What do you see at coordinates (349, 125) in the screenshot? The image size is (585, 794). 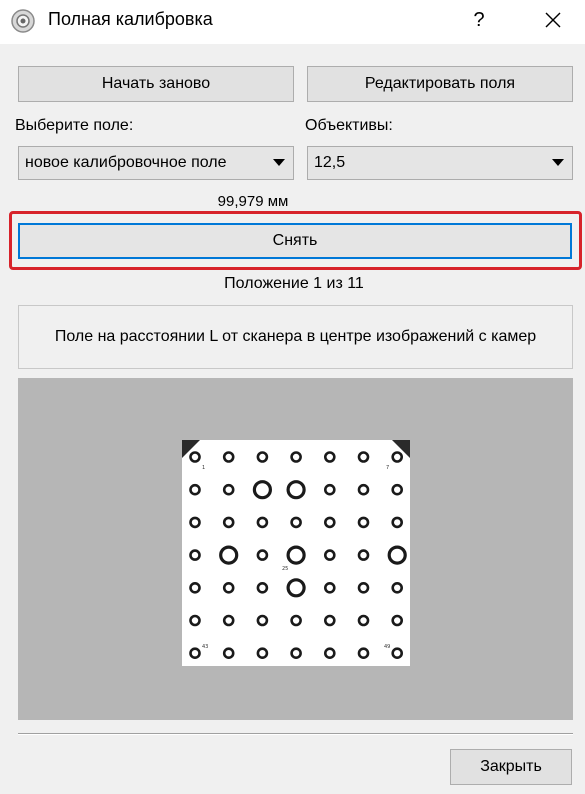 I see `lens-select-label: Объективы:` at bounding box center [349, 125].